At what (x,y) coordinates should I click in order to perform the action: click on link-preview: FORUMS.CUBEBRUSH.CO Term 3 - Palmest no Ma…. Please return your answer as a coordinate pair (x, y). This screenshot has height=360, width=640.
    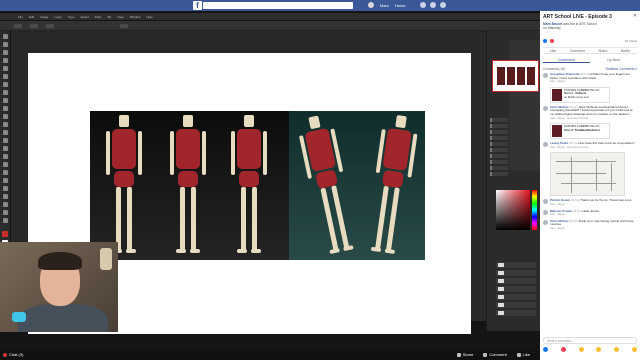
    Looking at the image, I should click on (580, 94).